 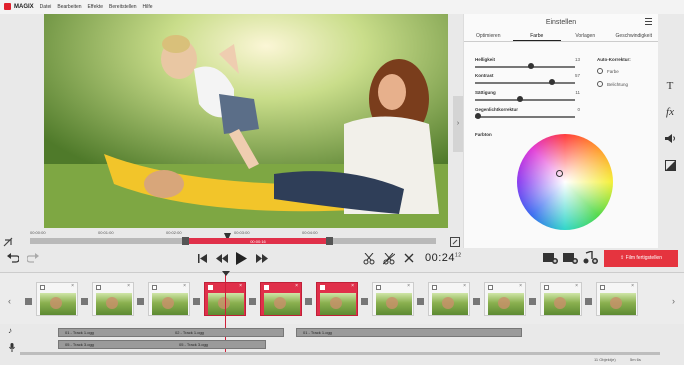 I want to click on insert-media-icon, so click(x=550, y=259).